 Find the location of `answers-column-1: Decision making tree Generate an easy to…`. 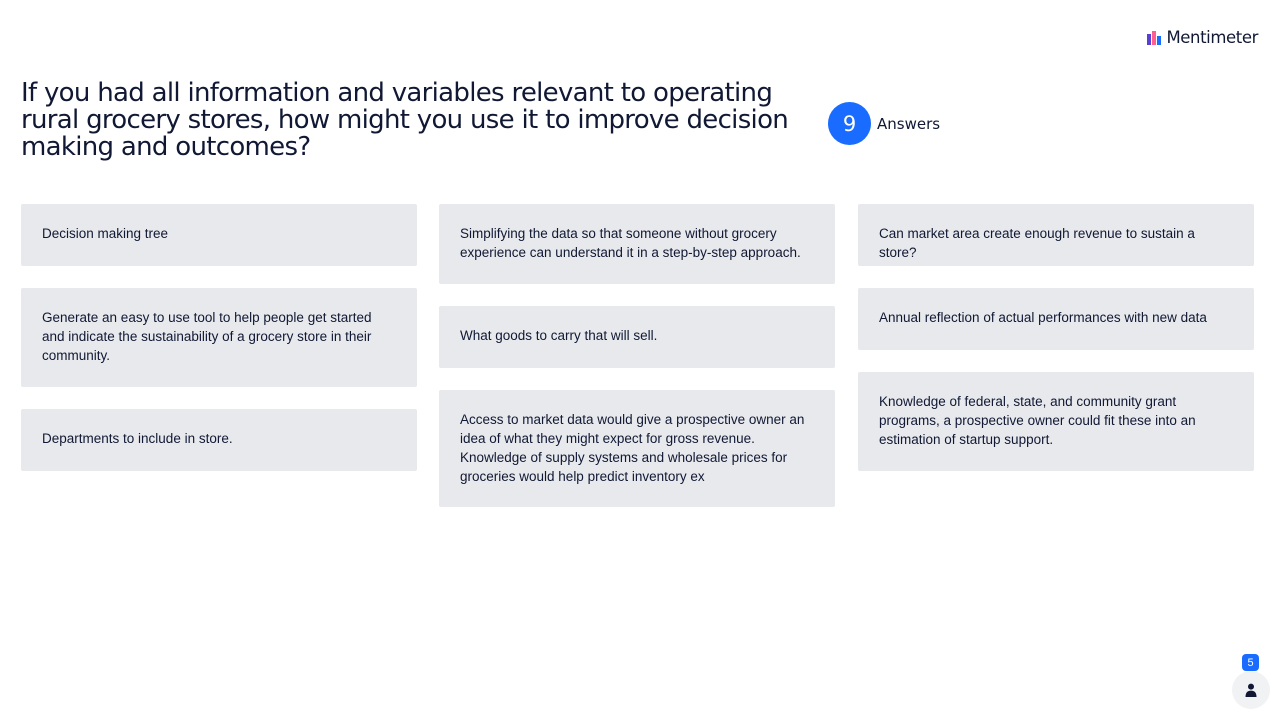

answers-column-1: Decision making tree Generate an easy to… is located at coordinates (219, 348).